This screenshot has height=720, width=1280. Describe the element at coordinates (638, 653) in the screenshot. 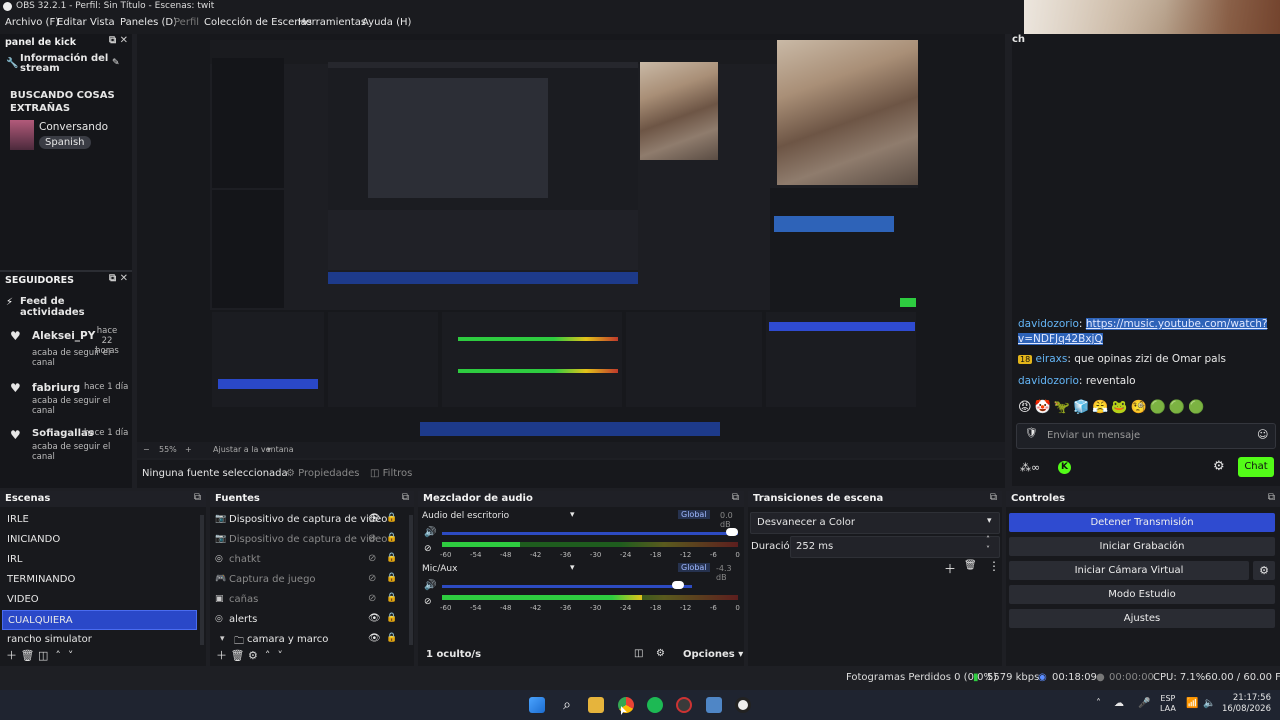

I see `layout-icon: ◫` at that location.